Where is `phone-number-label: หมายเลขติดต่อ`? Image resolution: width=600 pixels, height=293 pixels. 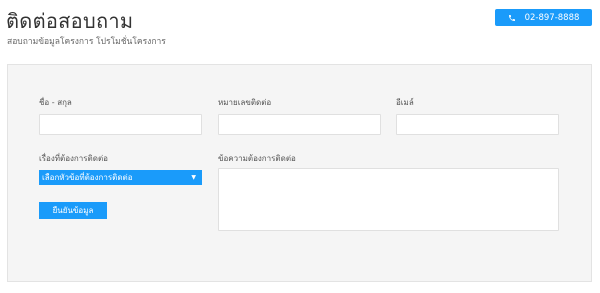
phone-number-label: หมายเลขติดต่อ is located at coordinates (245, 102).